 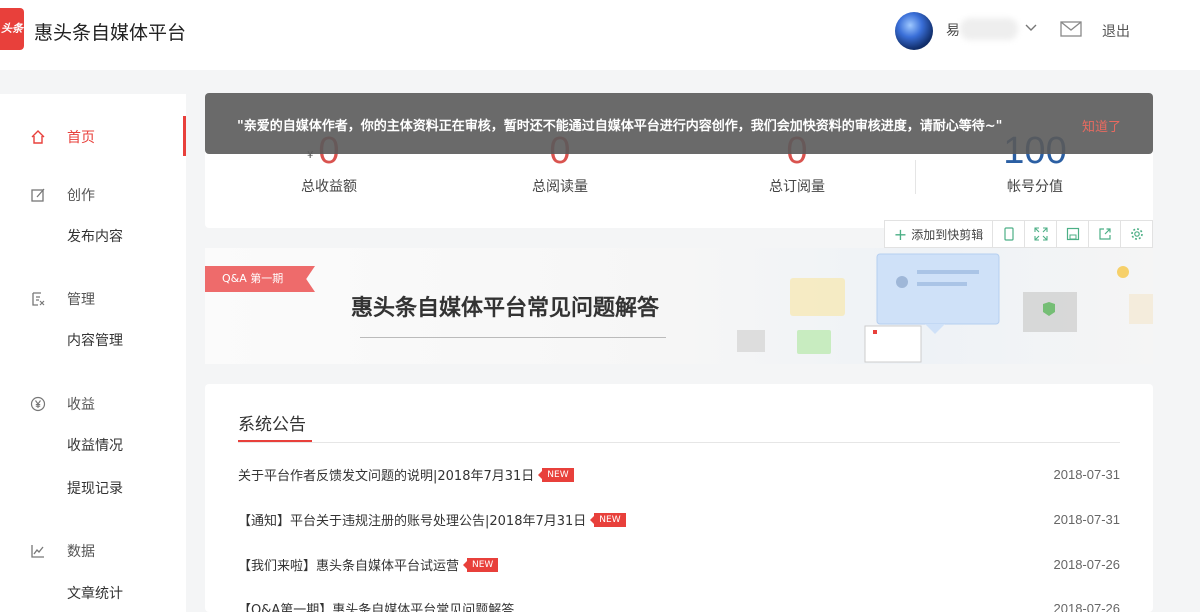 I want to click on banner-title: 惠头条自媒体平台常见问题解答, so click(x=505, y=306).